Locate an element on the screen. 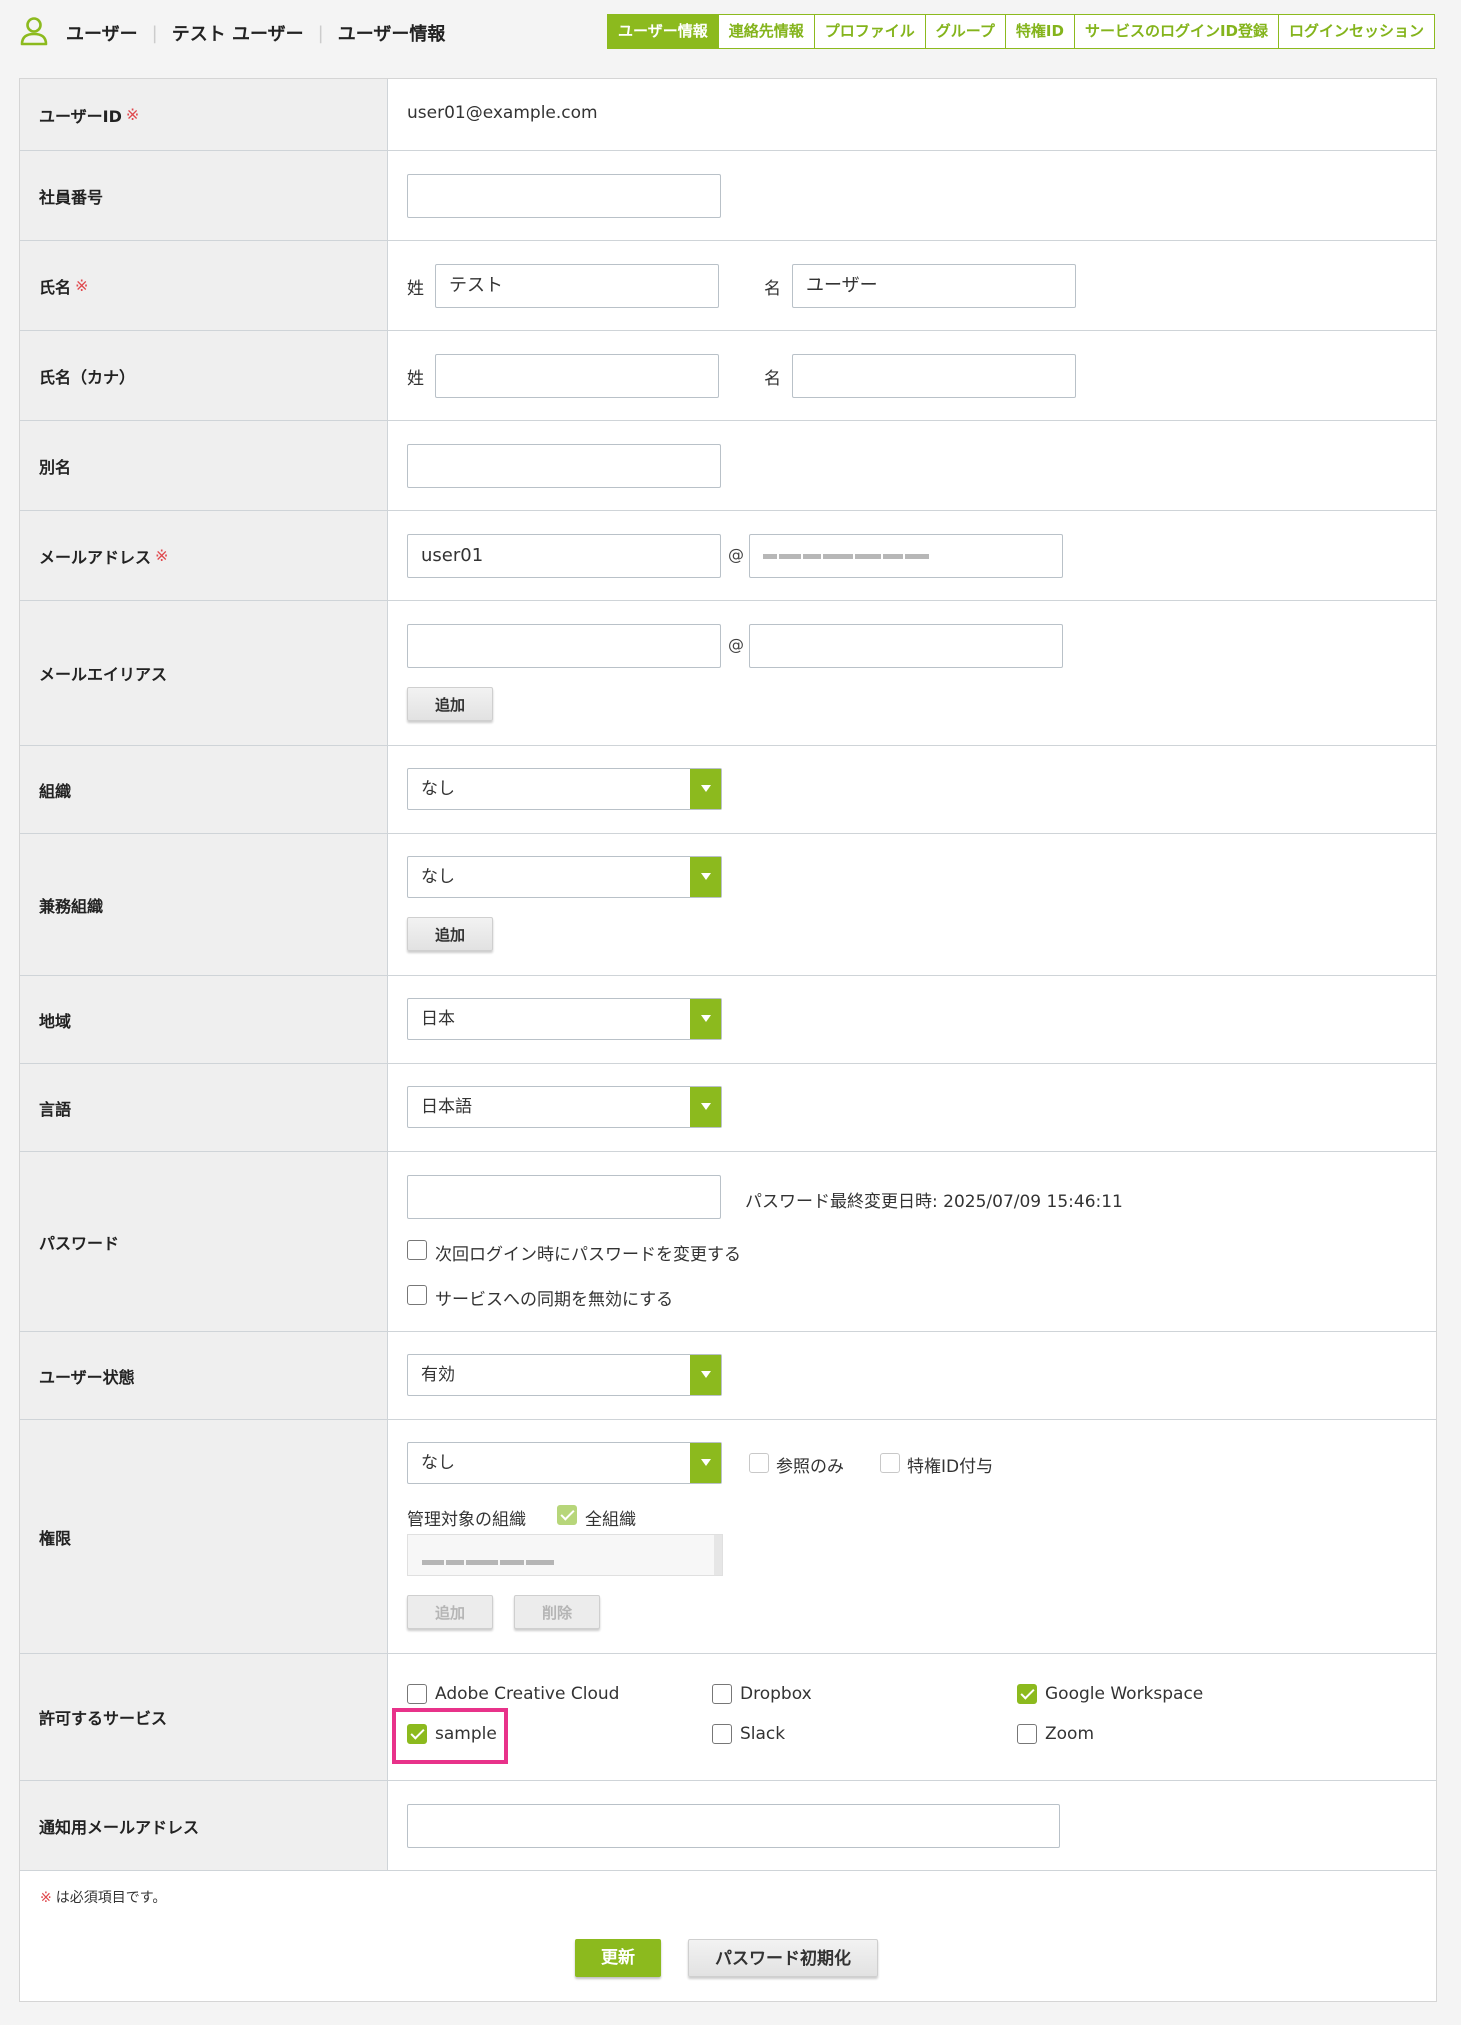 The height and width of the screenshot is (2025, 1461). email-domain-input is located at coordinates (906, 556).